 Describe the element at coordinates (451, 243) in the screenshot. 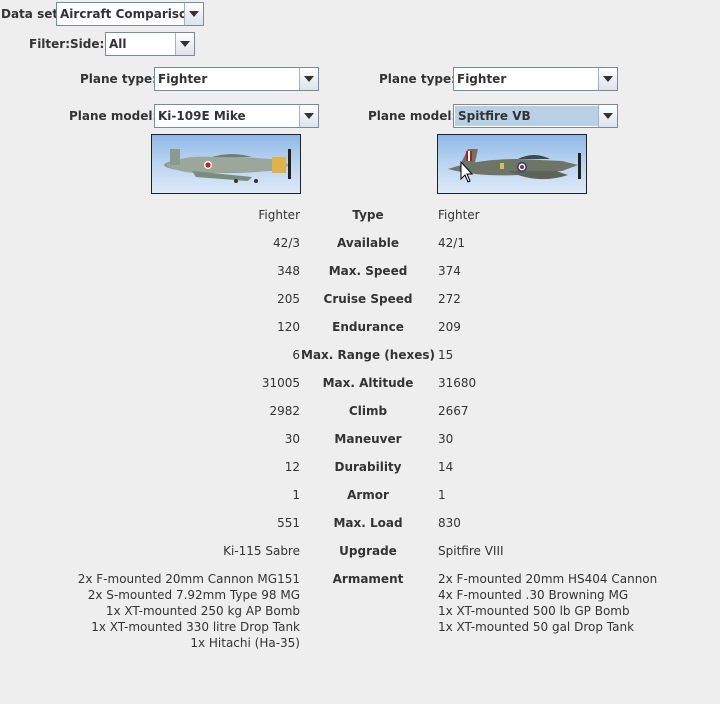

I see `right-available-value: 42/1` at that location.